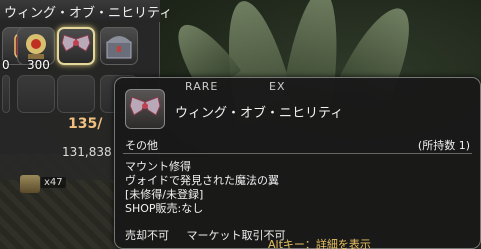  I want to click on hotbar-item-icon, so click(30, 184).